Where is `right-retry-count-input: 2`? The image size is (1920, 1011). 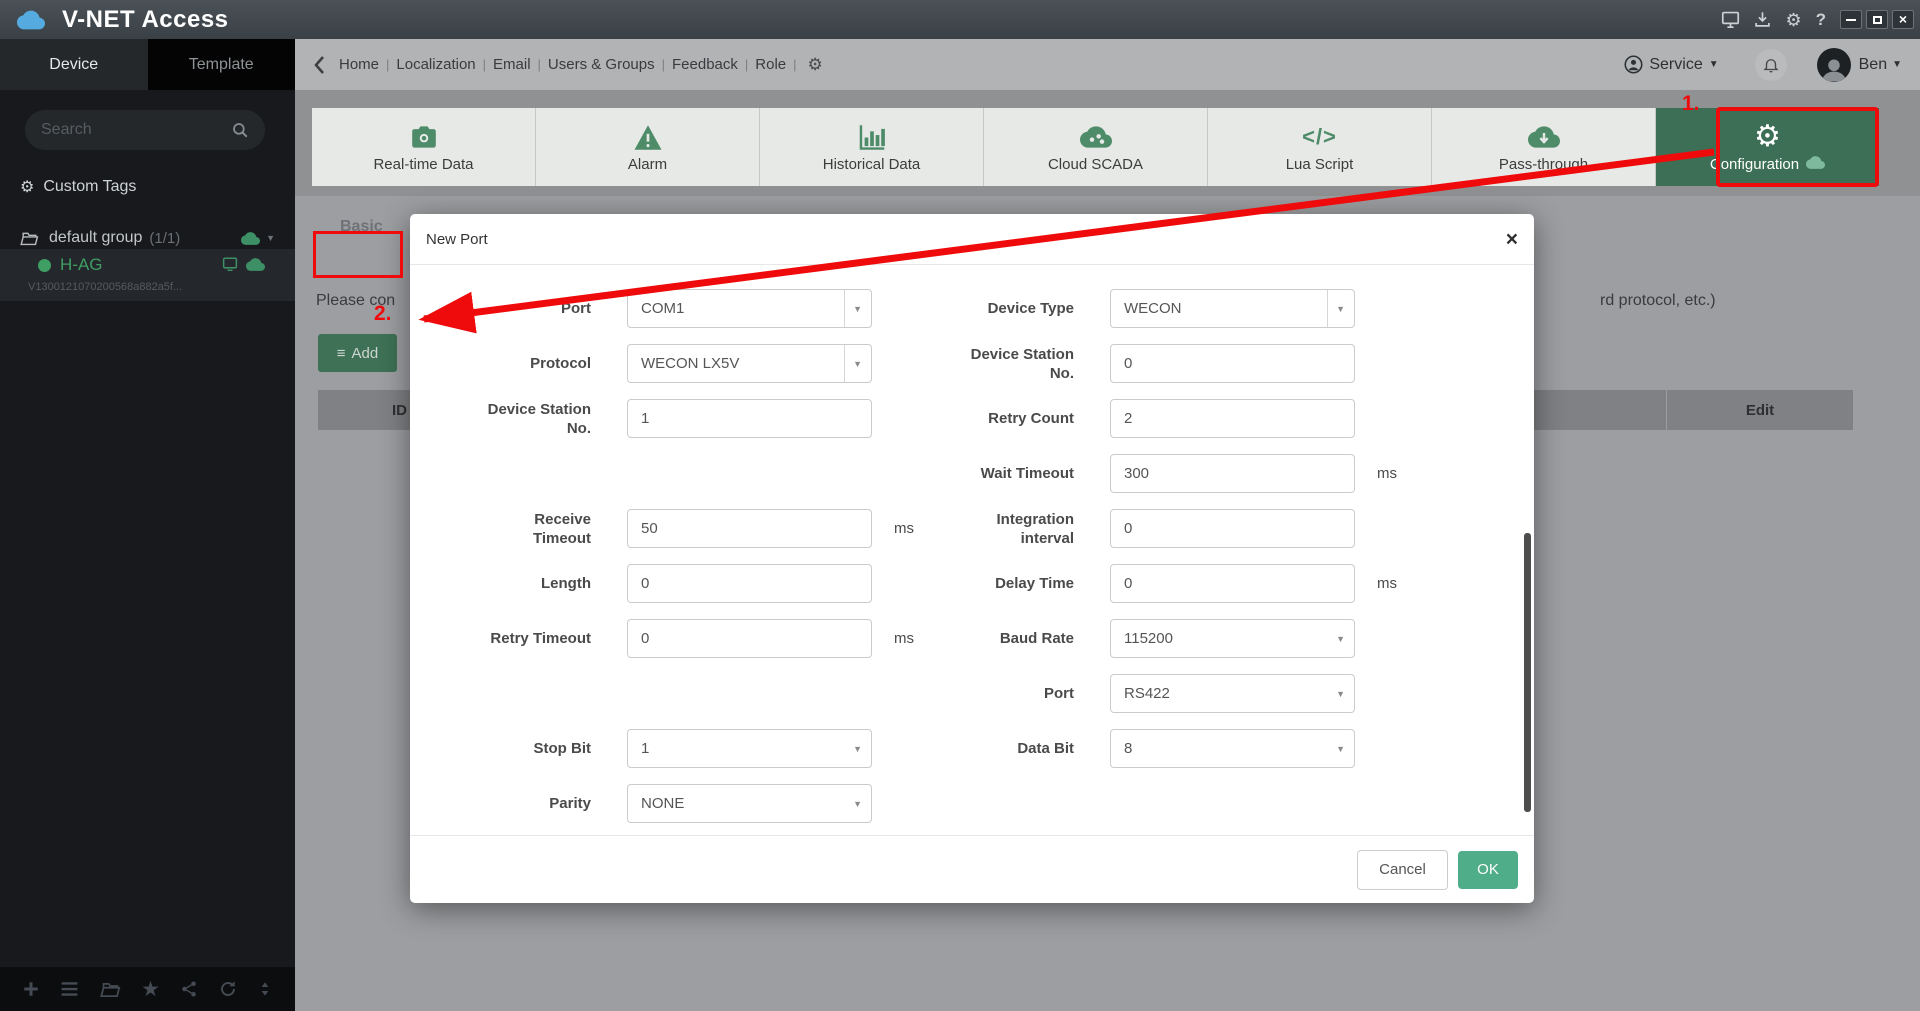
right-retry-count-input: 2 is located at coordinates (1232, 418).